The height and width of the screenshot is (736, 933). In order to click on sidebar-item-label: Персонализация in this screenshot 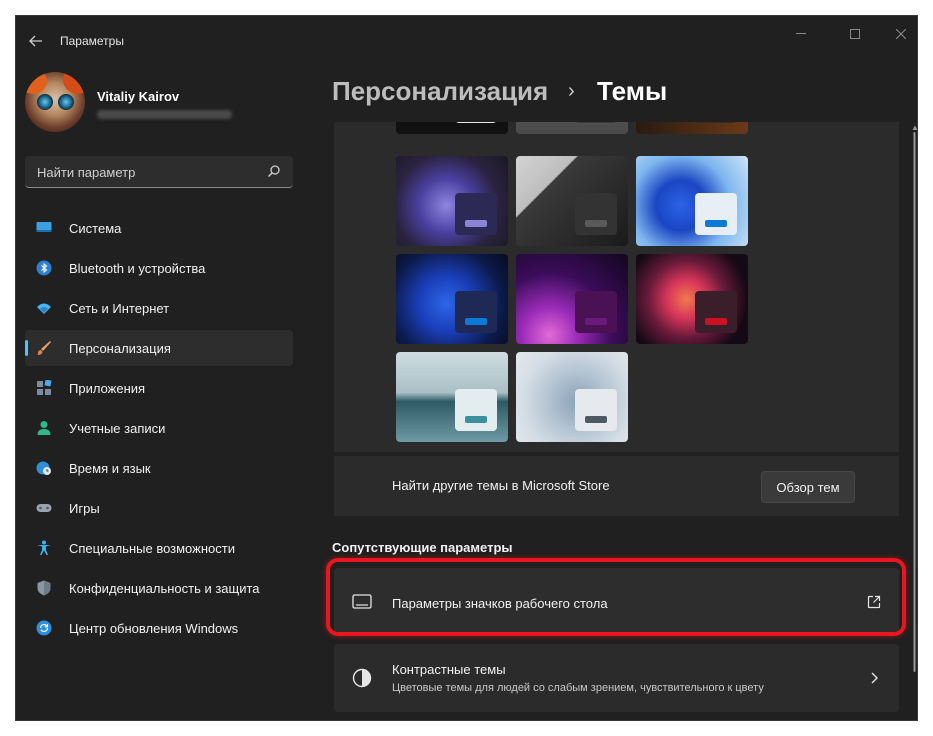, I will do `click(120, 348)`.